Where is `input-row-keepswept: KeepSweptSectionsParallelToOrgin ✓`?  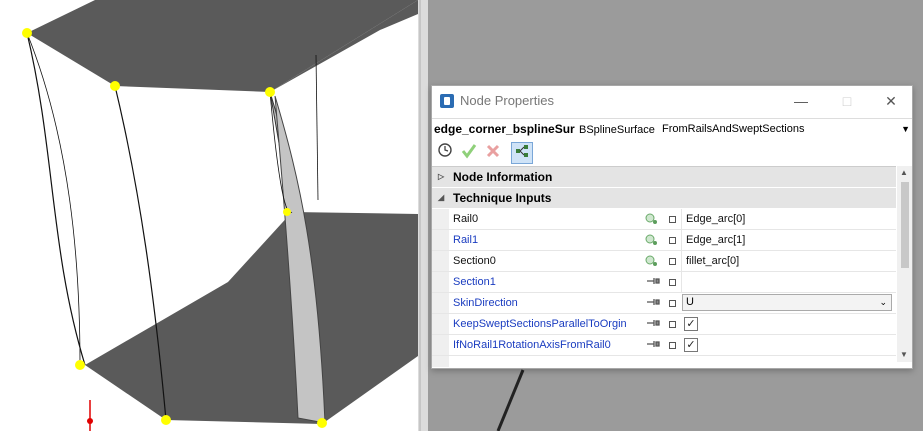
input-row-keepswept: KeepSweptSectionsParallelToOrgin ✓ is located at coordinates (664, 324).